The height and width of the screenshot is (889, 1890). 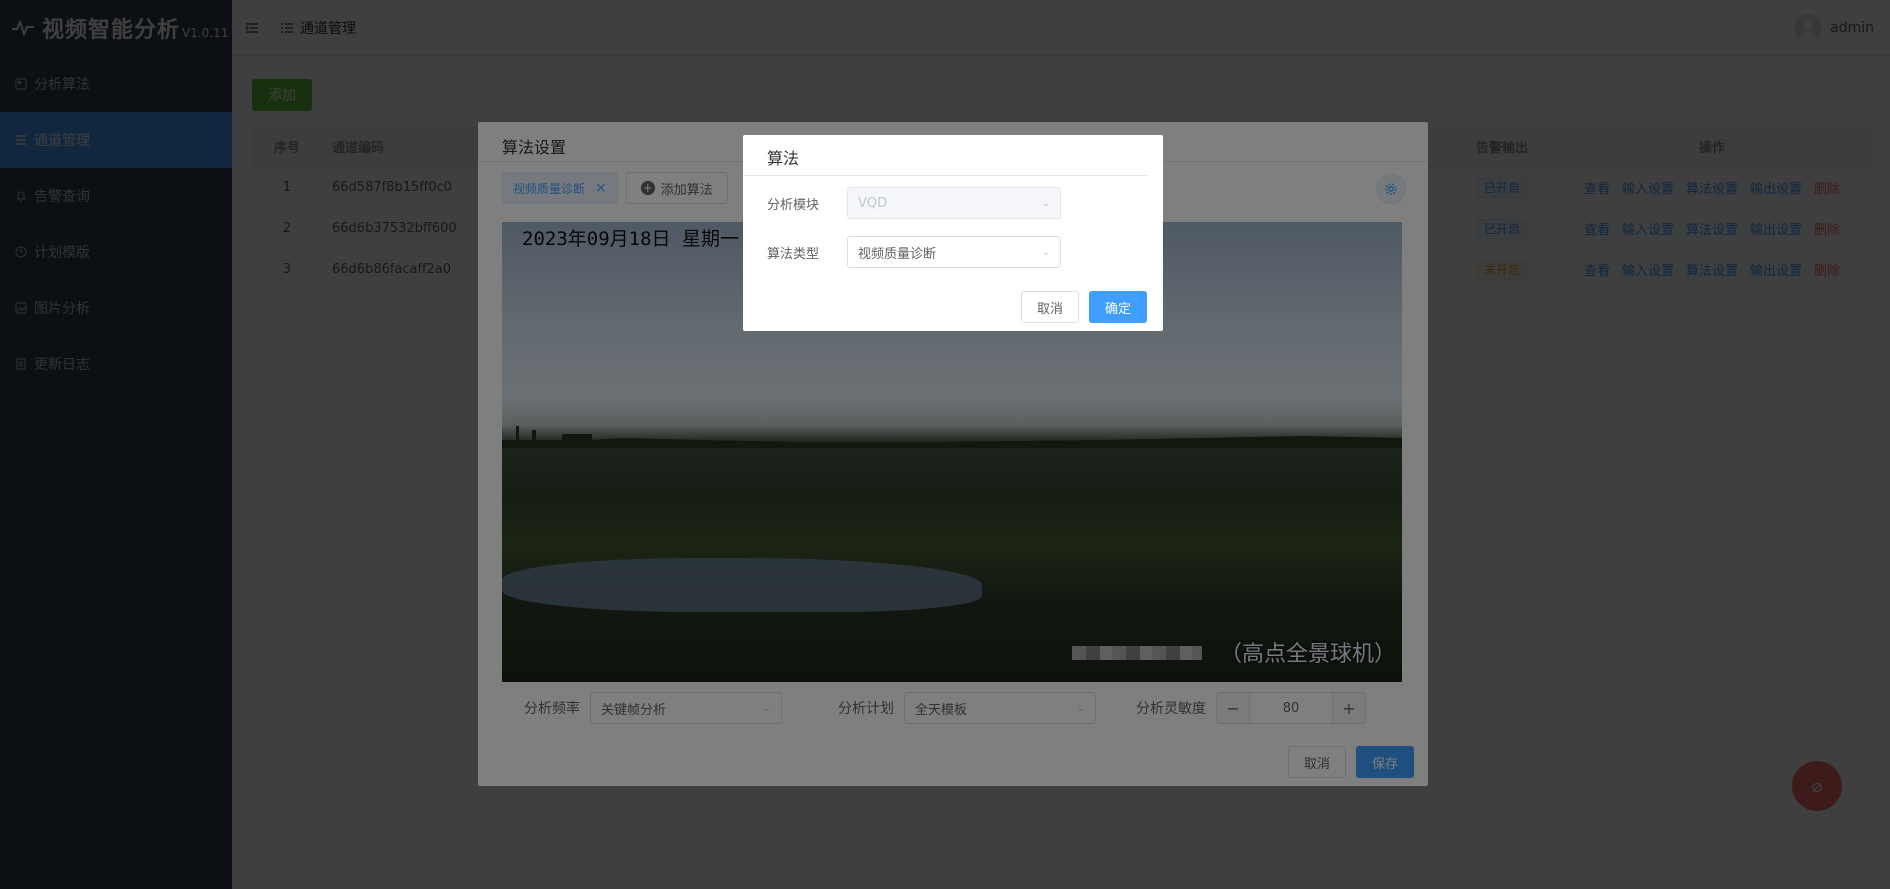 I want to click on module-row: 分析模块 VQD ⌄, so click(x=914, y=203).